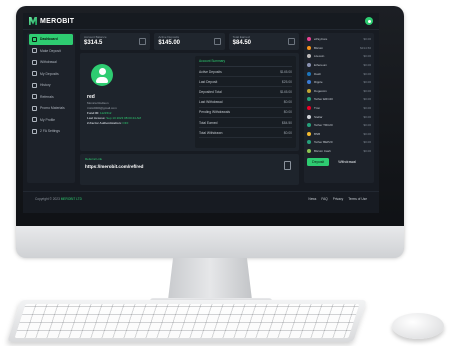 The width and height of the screenshot is (455, 346). Describe the element at coordinates (51, 120) in the screenshot. I see `sidebar-item-my-profile: My Profile` at that location.